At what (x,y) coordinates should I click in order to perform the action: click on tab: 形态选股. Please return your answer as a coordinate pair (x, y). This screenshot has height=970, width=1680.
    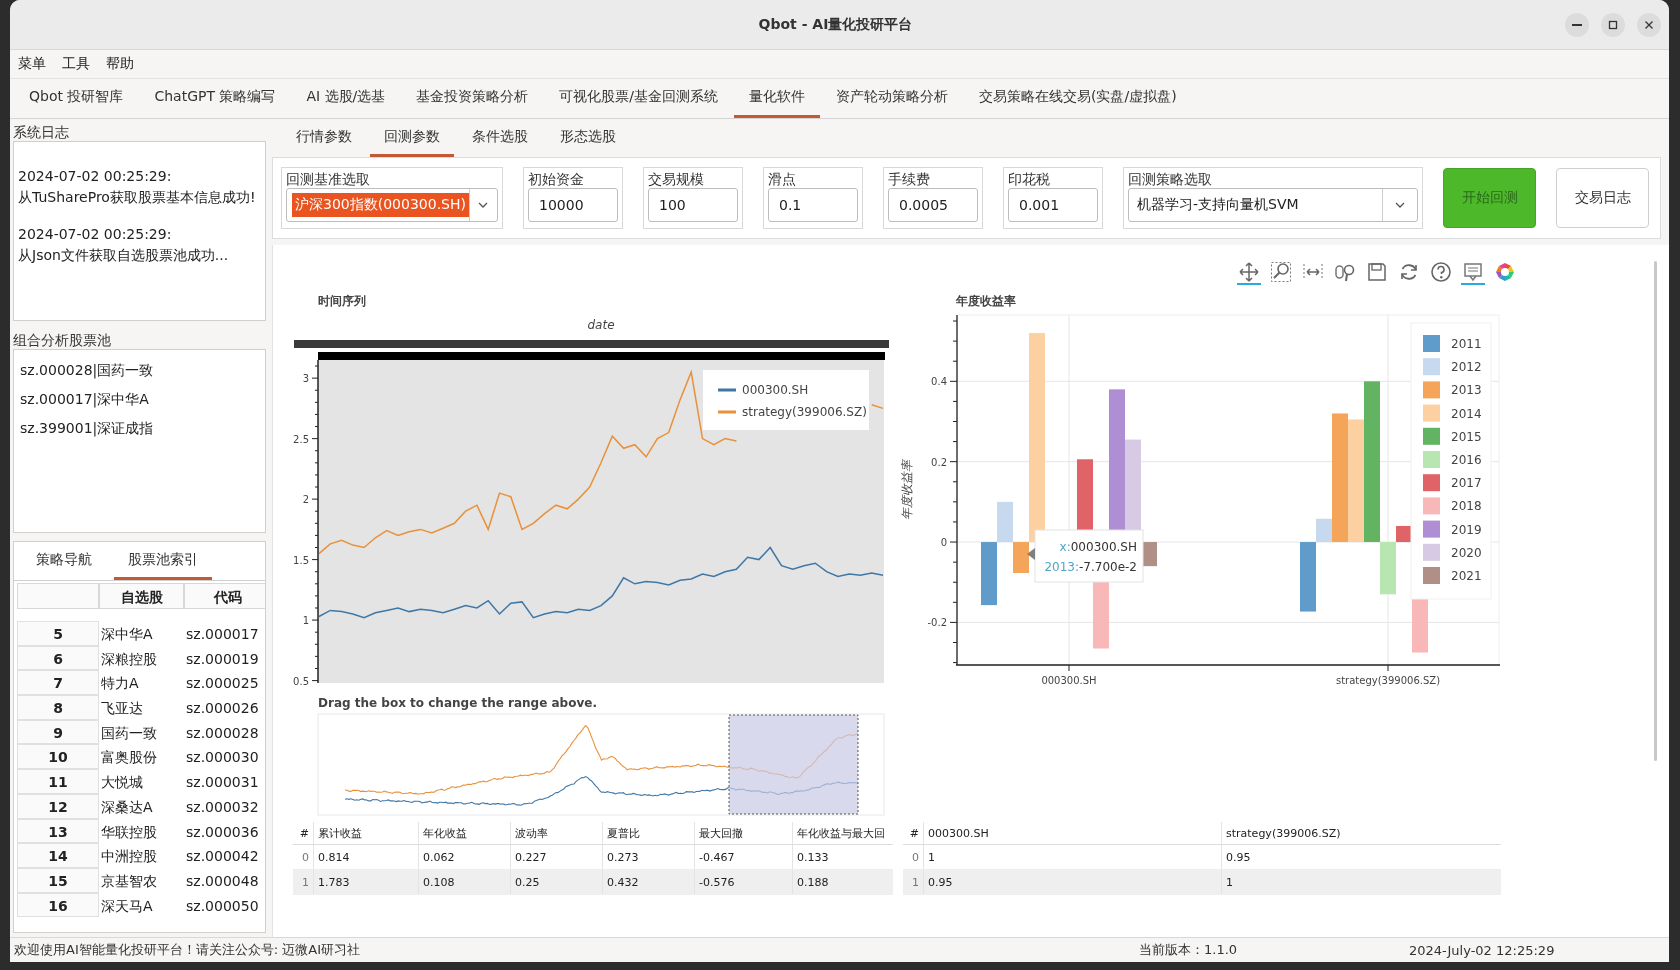
    Looking at the image, I should click on (588, 138).